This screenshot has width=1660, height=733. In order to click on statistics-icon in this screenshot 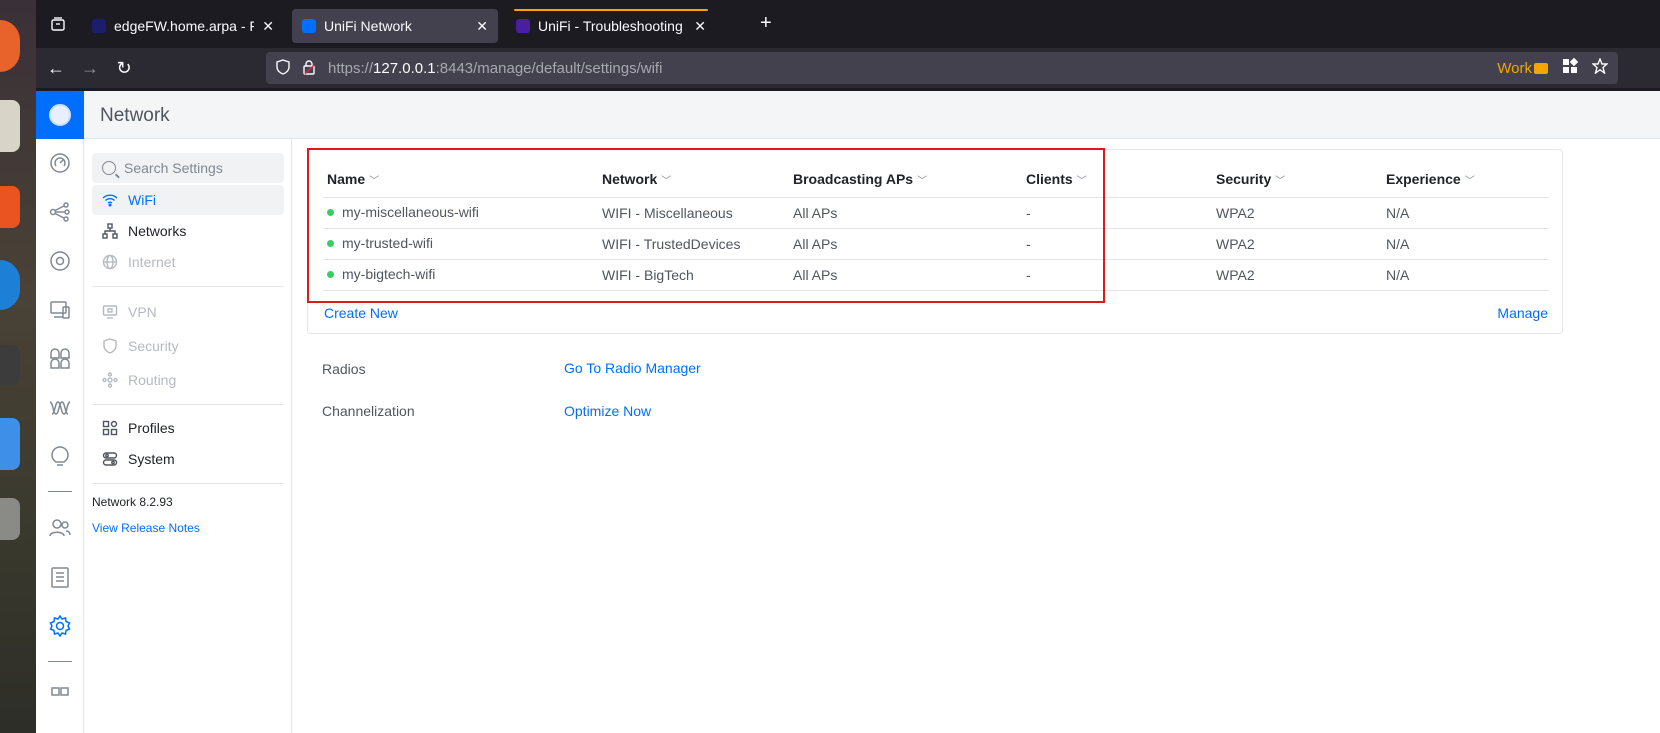, I will do `click(60, 408)`.